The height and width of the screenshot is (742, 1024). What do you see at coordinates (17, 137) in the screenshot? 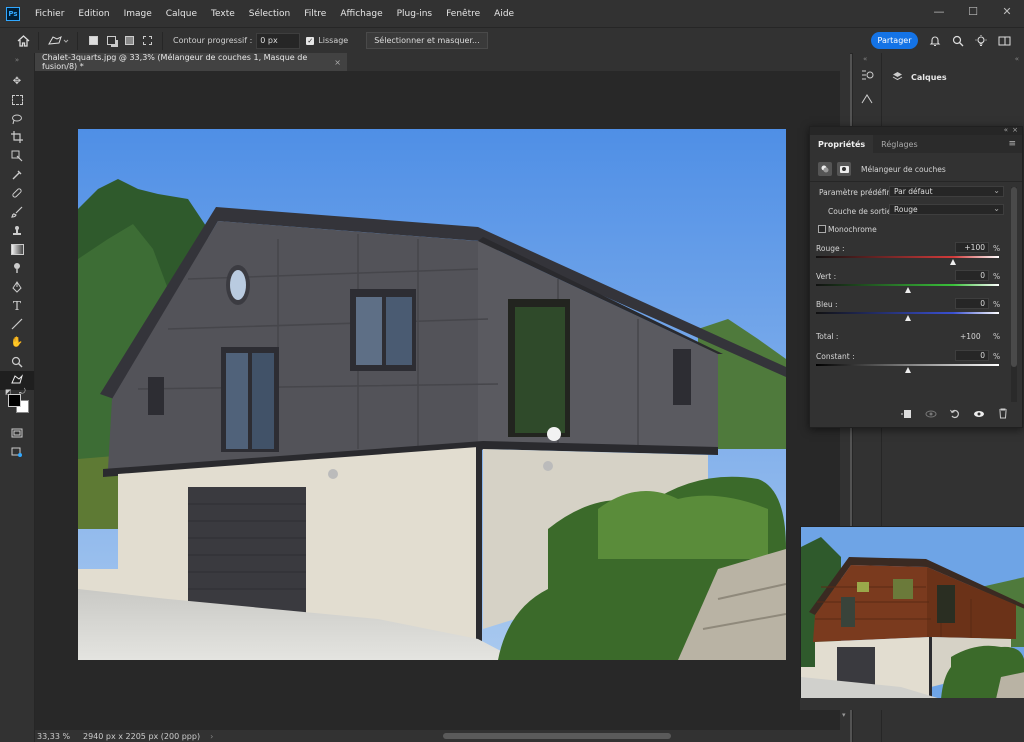
I see `crop-tool-icon` at bounding box center [17, 137].